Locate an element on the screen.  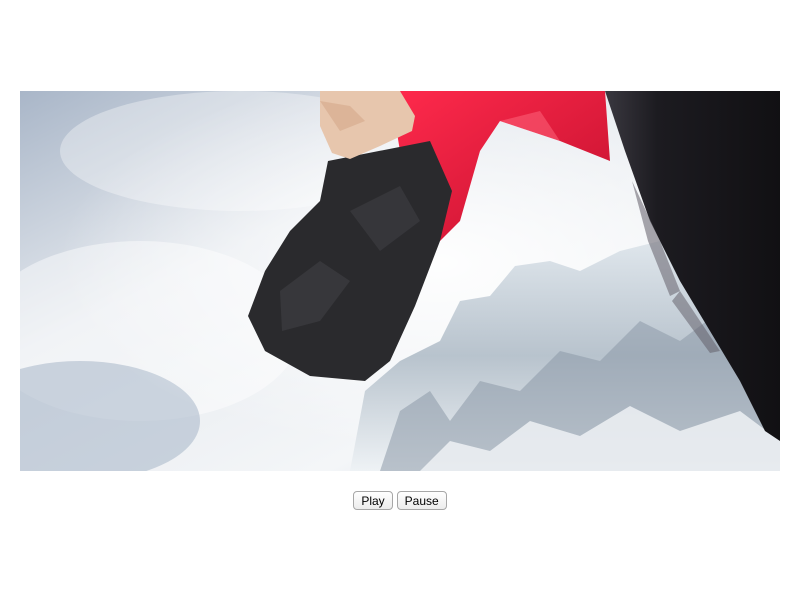
video-controls: Play Pause is located at coordinates (400, 501).